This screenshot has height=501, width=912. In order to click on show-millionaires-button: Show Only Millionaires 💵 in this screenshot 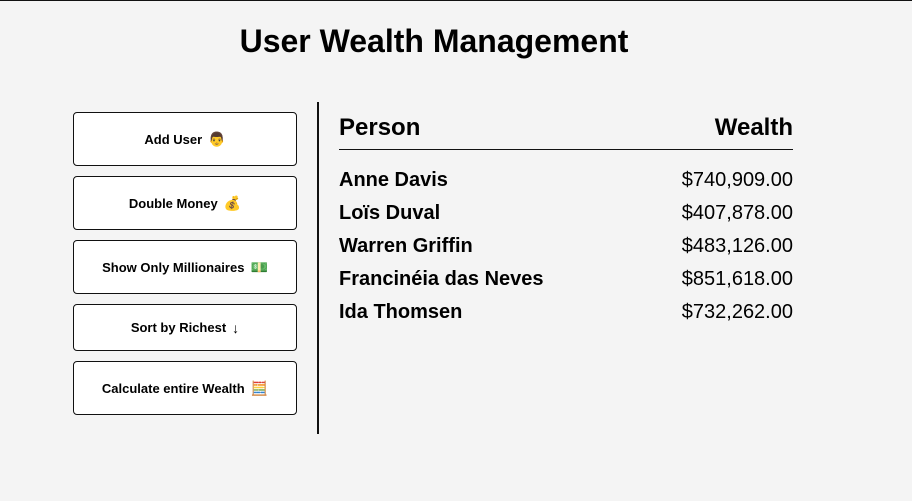, I will do `click(185, 267)`.